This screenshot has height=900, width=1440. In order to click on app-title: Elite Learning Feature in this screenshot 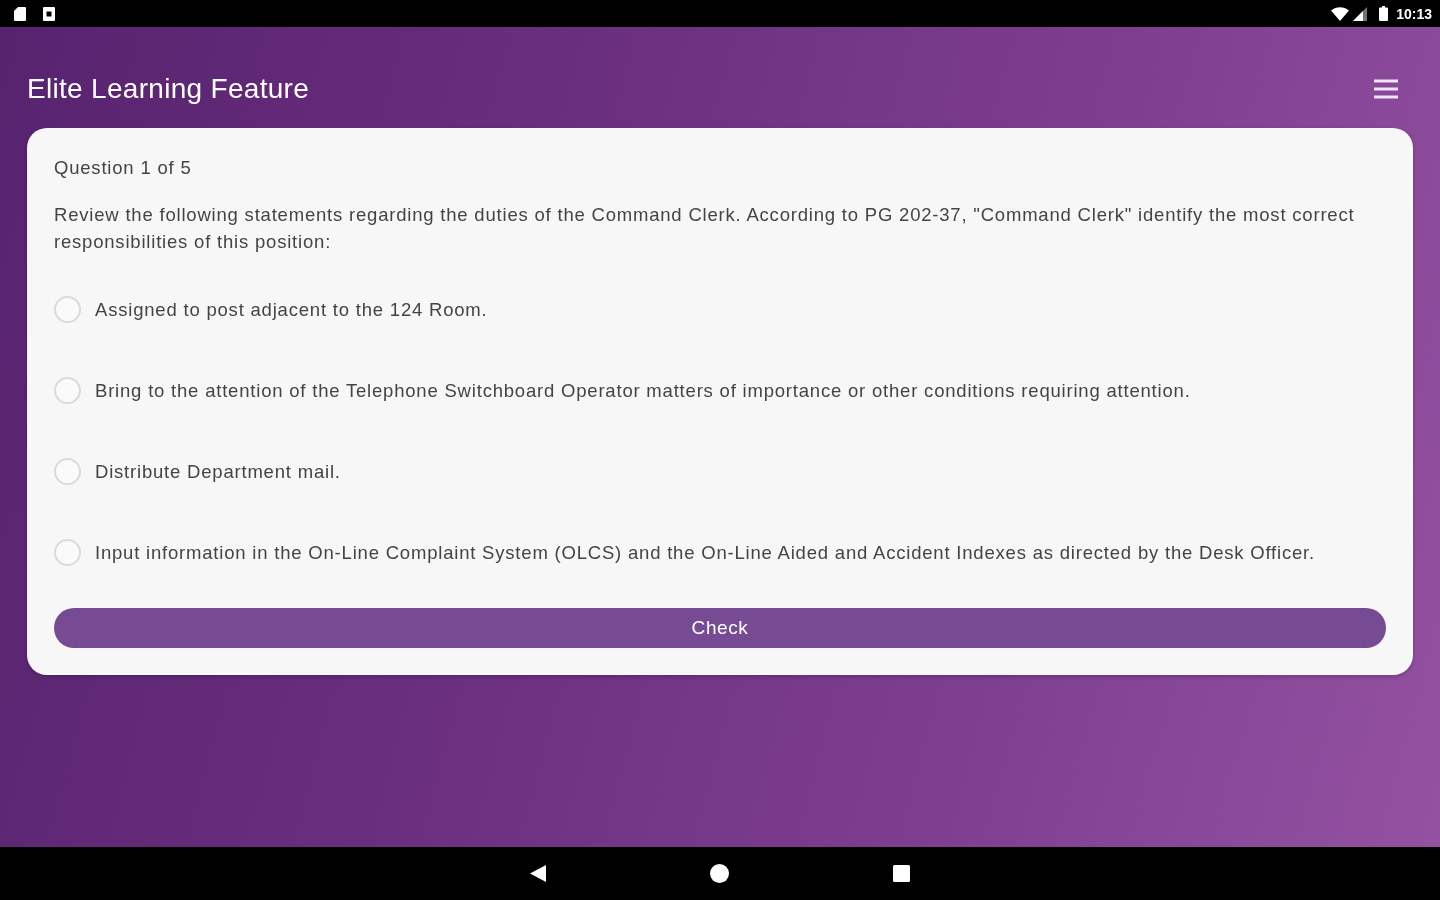, I will do `click(168, 88)`.